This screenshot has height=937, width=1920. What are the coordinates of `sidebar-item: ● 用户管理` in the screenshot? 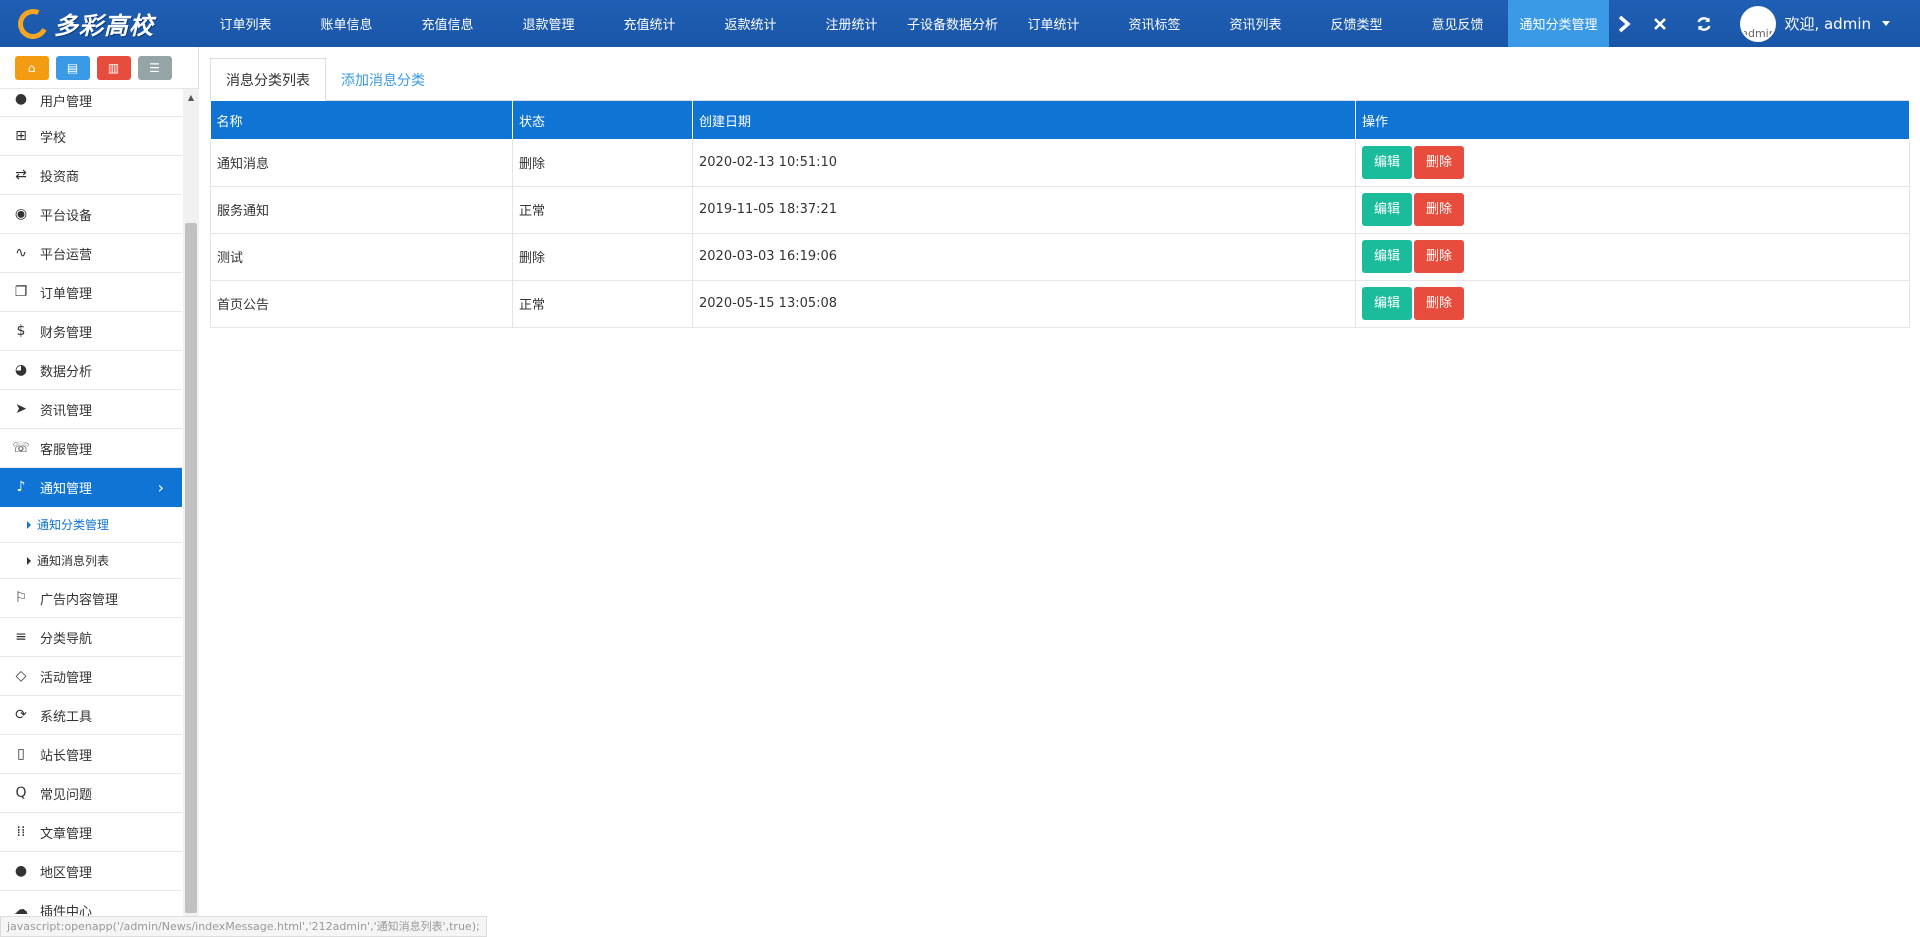 It's located at (91, 103).